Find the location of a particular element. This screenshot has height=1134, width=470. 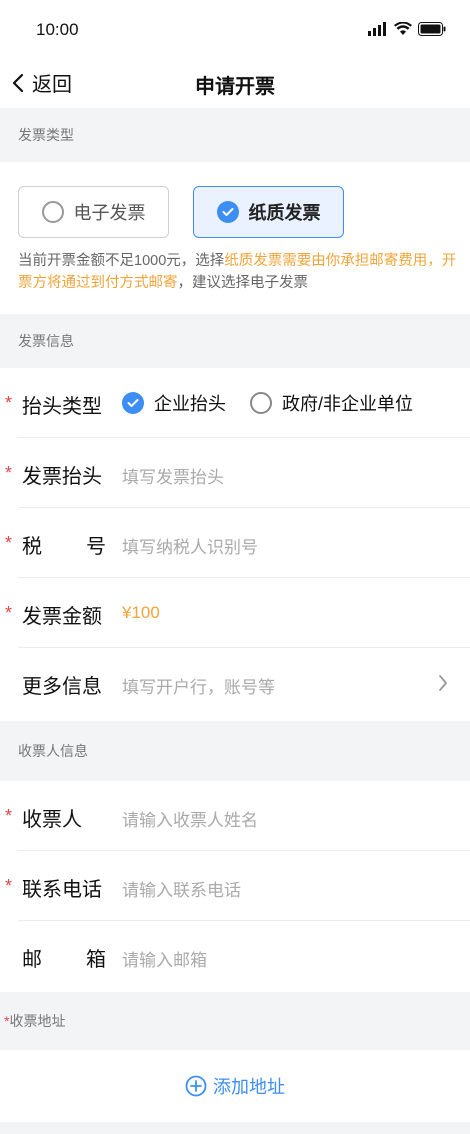

nav-bar: 返回 申请开票 is located at coordinates (235, 85).